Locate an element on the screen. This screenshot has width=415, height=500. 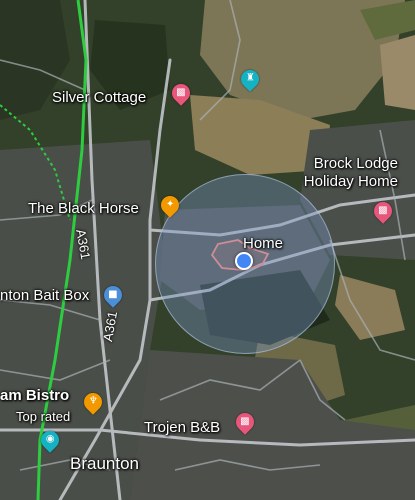
town-label-braunton: Braunton is located at coordinates (104, 464).